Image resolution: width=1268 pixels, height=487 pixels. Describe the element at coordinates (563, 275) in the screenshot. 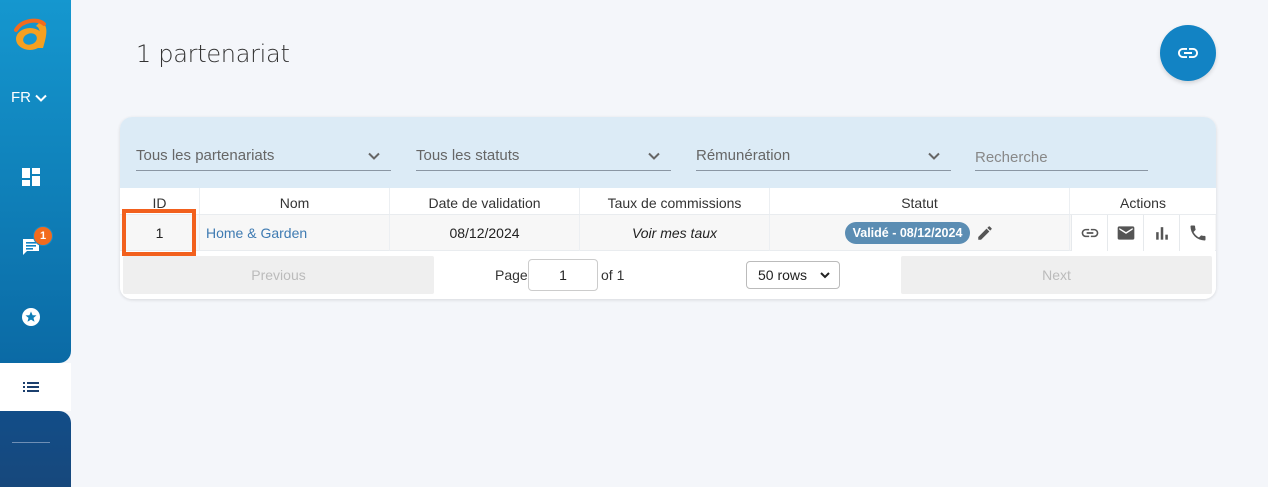

I see `page-number-input` at that location.